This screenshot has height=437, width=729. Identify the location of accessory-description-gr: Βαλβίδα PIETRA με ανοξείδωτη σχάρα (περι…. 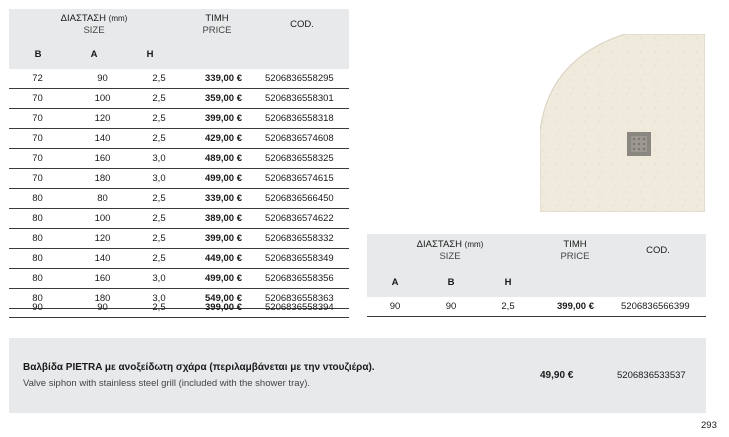
(199, 367).